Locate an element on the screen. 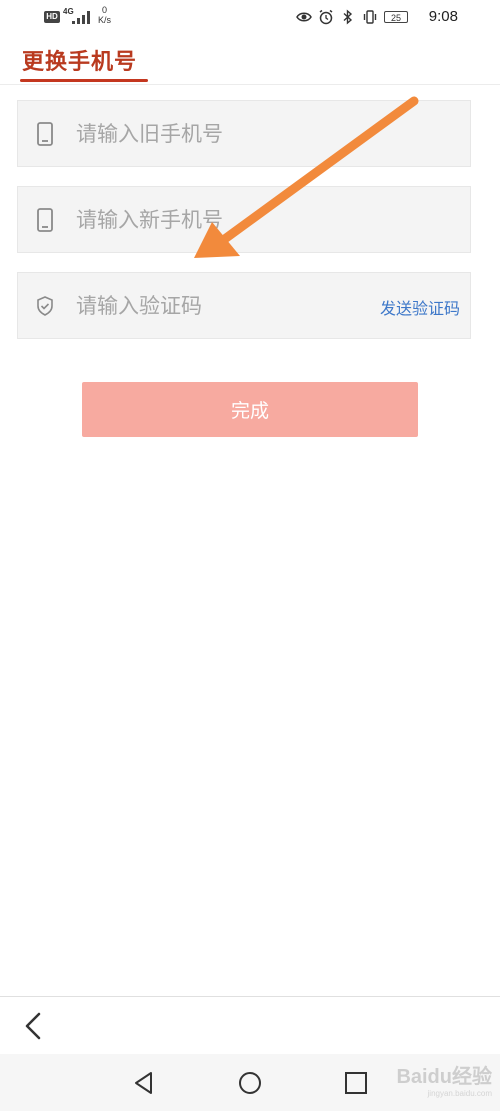 The width and height of the screenshot is (500, 1111). vibrate-icon is located at coordinates (370, 17).